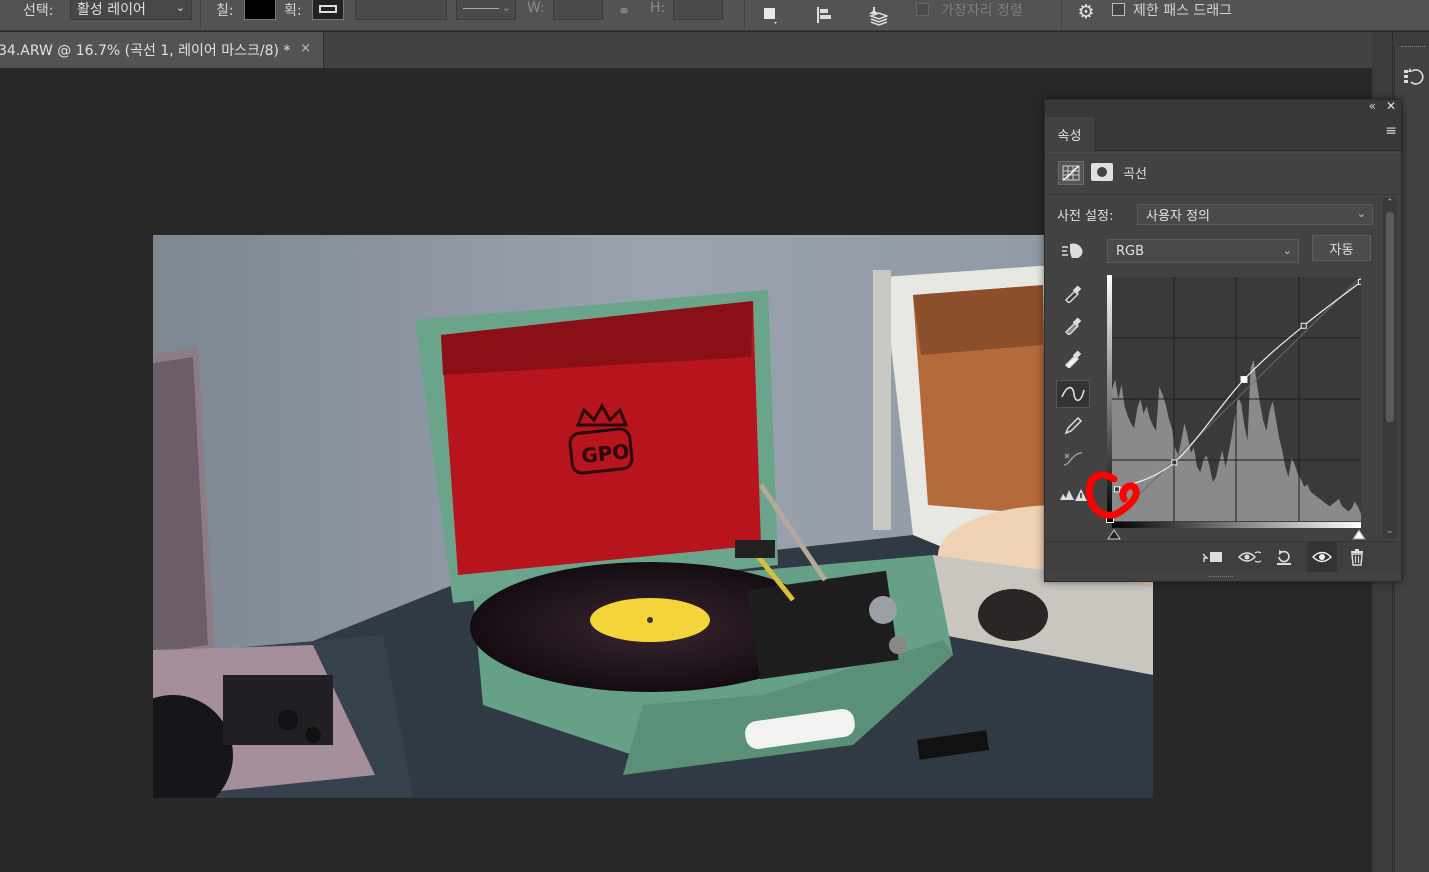 The width and height of the screenshot is (1429, 872). I want to click on document-tab-title: 34.ARW @ 16.7% (곡선 1, 레이어 마스크/8) *, so click(145, 51).